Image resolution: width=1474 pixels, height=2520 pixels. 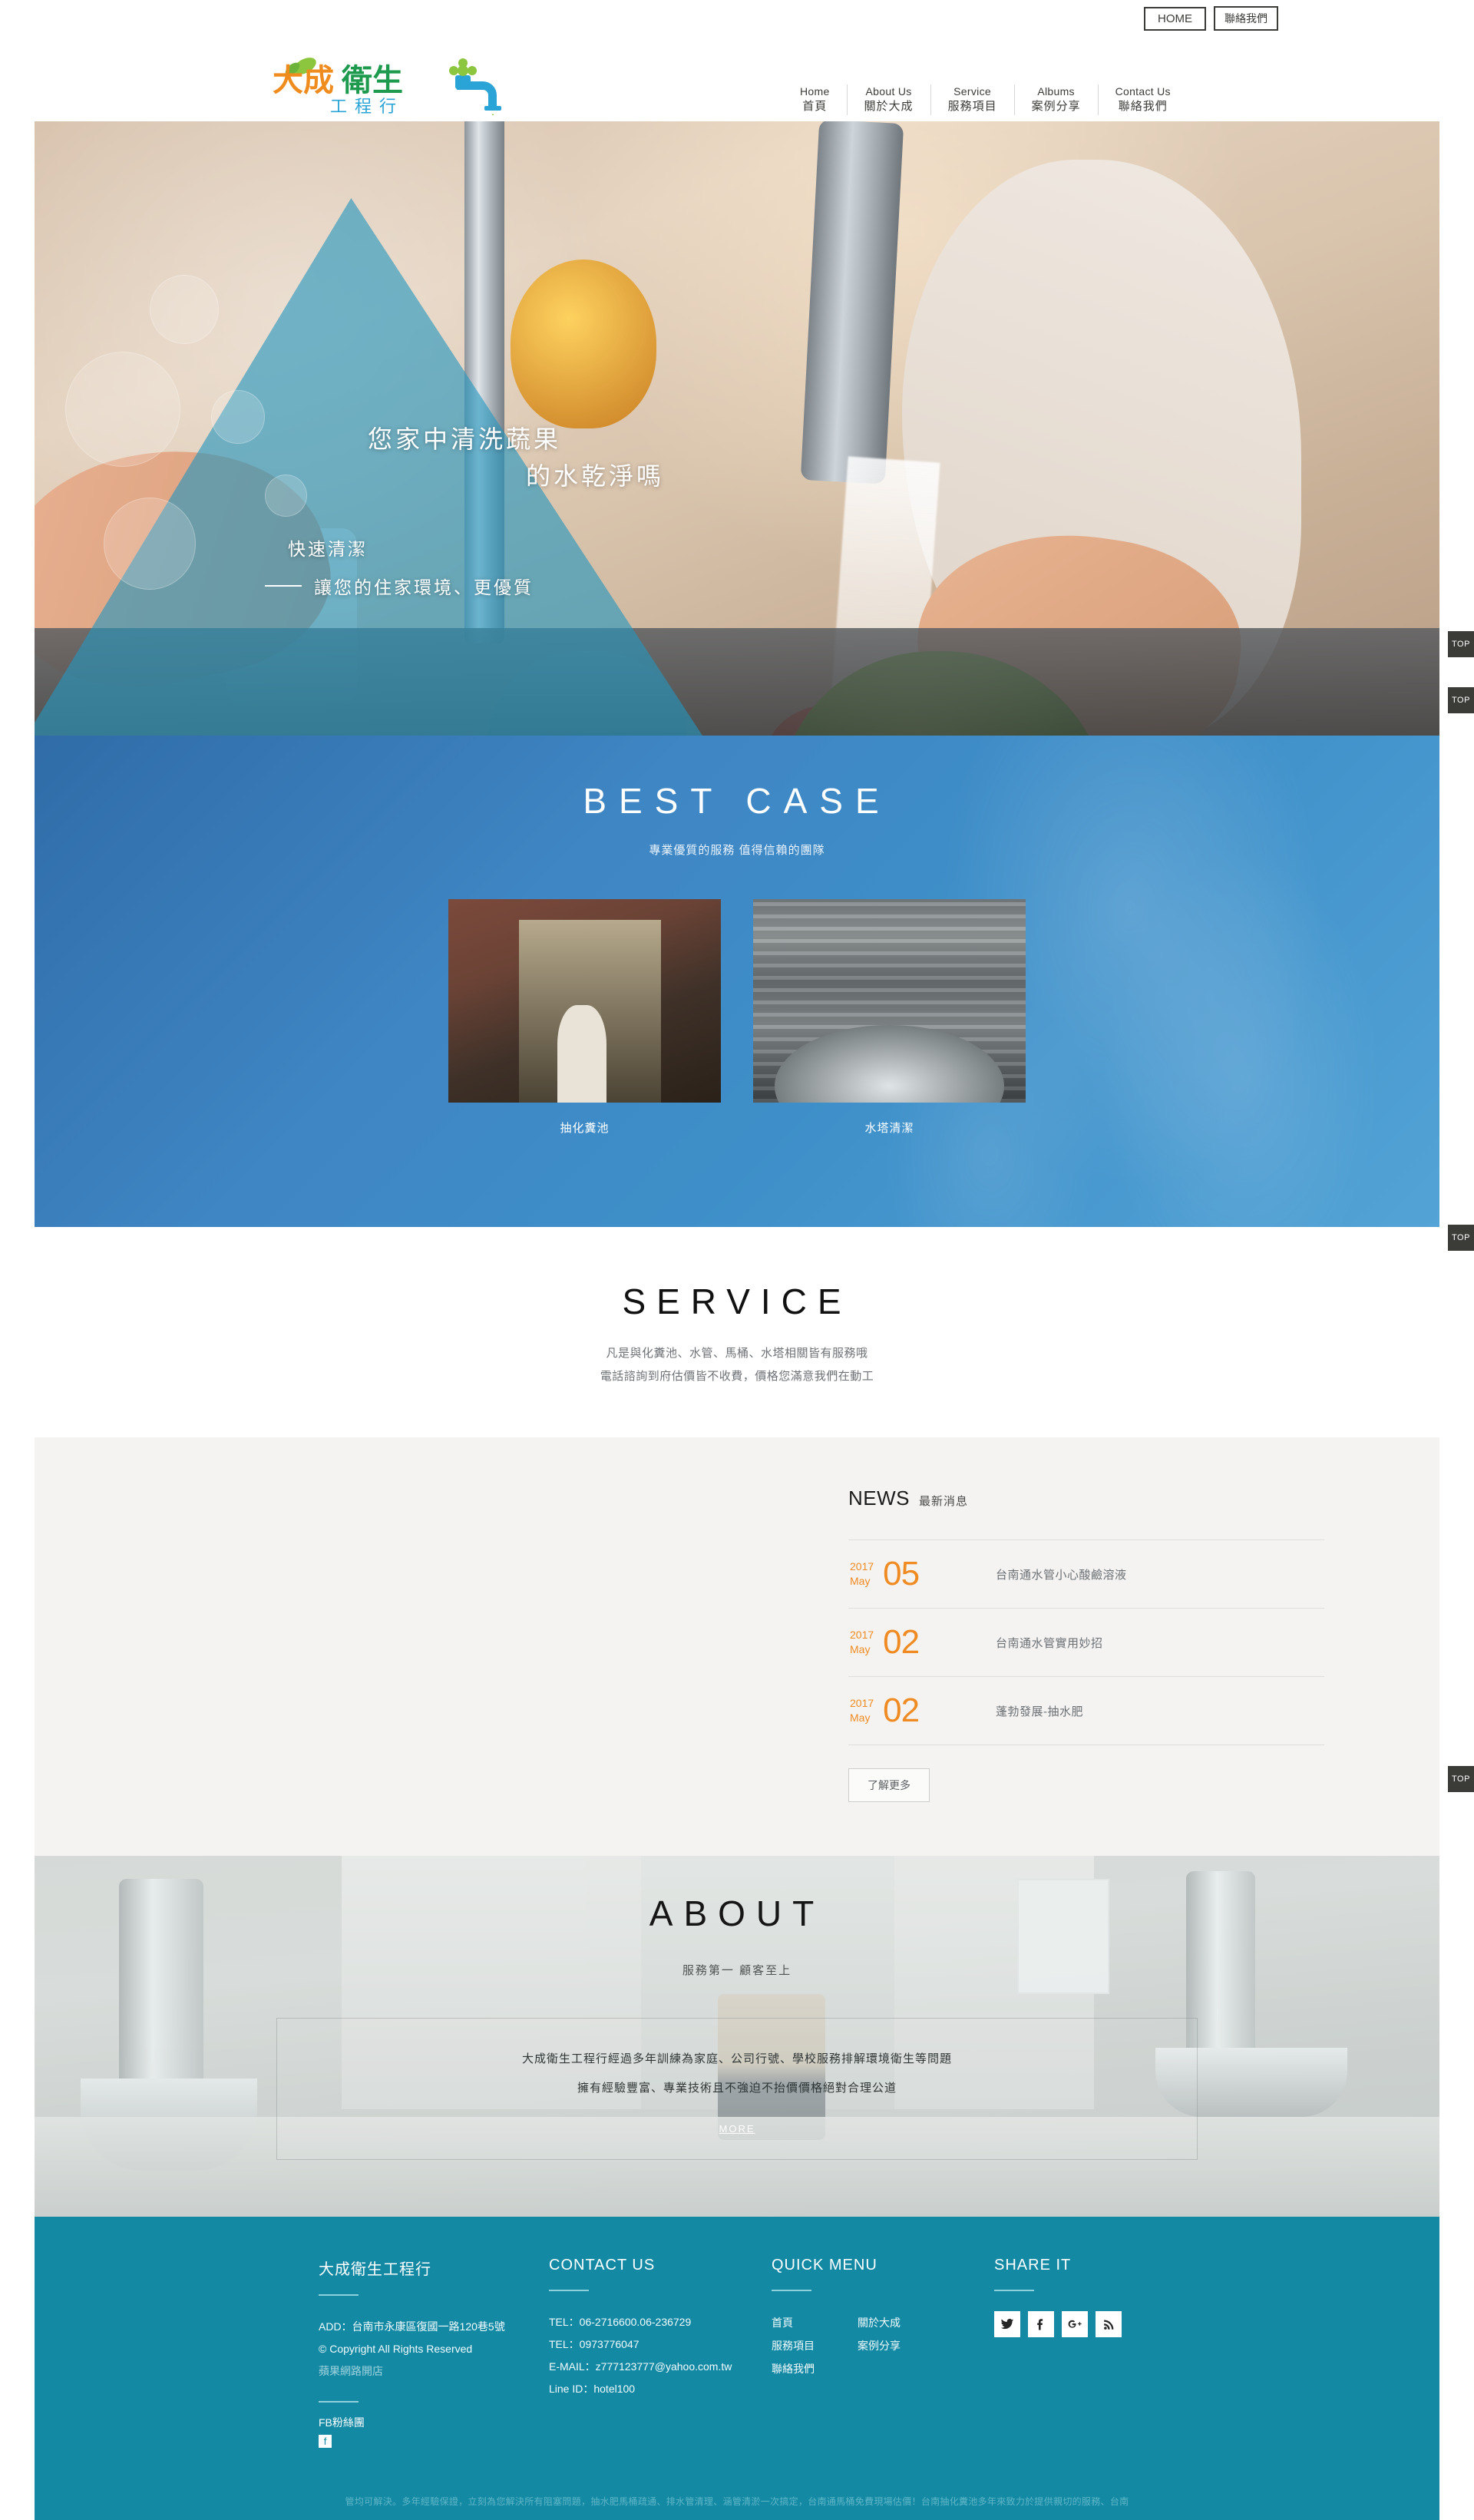 What do you see at coordinates (1086, 1711) in the screenshot?
I see `news-item: 2017 May 02 蓬勃發展-抽水肥` at bounding box center [1086, 1711].